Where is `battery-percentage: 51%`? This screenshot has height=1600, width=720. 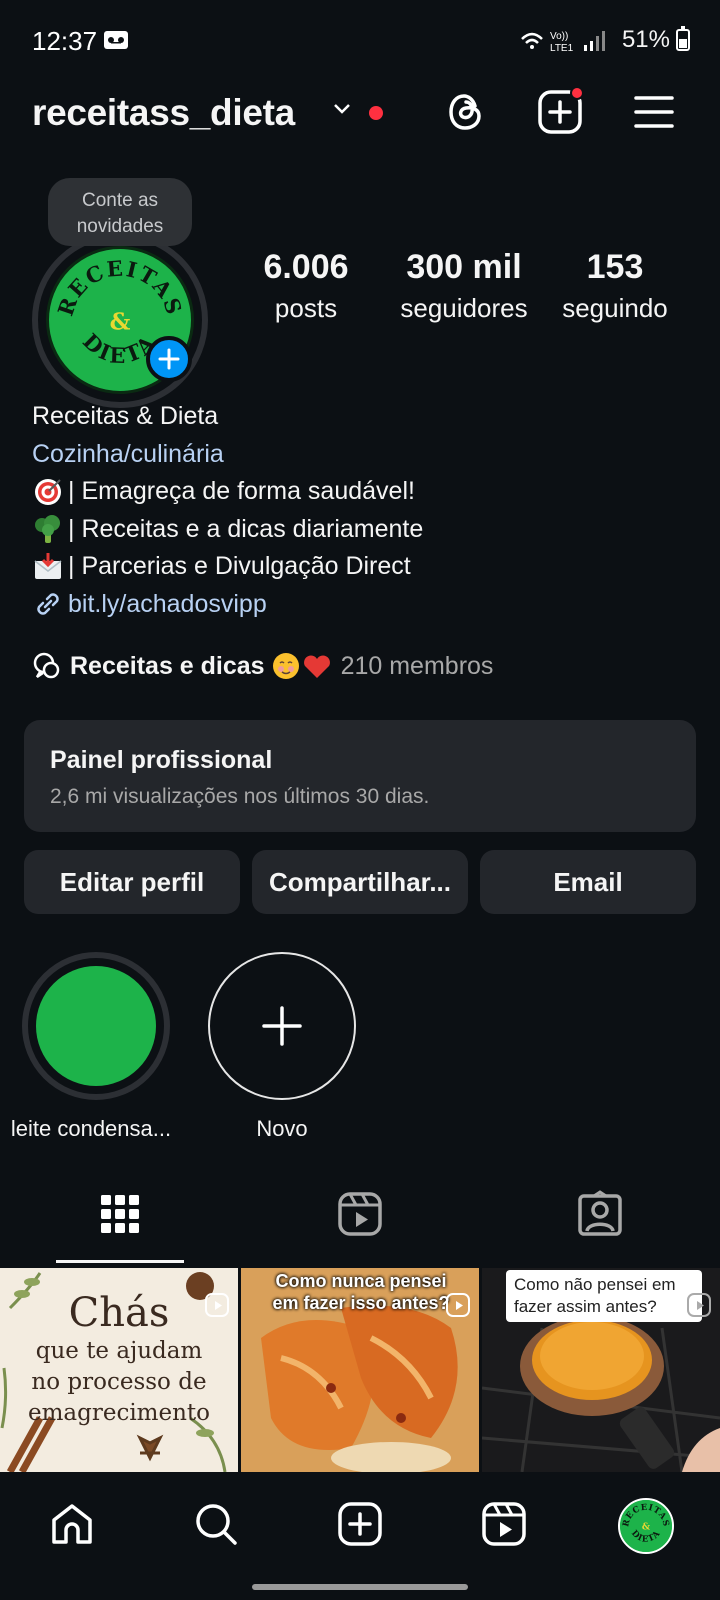 battery-percentage: 51% is located at coordinates (645, 39).